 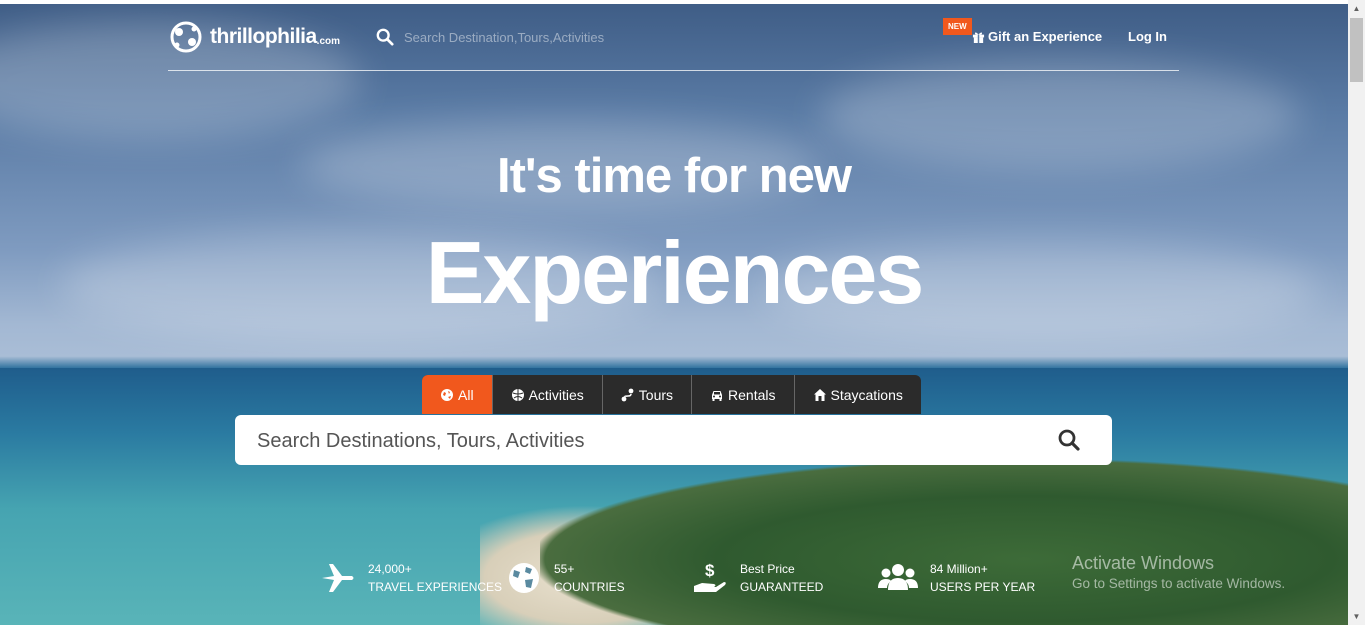 I want to click on tab-all: All, so click(x=457, y=394).